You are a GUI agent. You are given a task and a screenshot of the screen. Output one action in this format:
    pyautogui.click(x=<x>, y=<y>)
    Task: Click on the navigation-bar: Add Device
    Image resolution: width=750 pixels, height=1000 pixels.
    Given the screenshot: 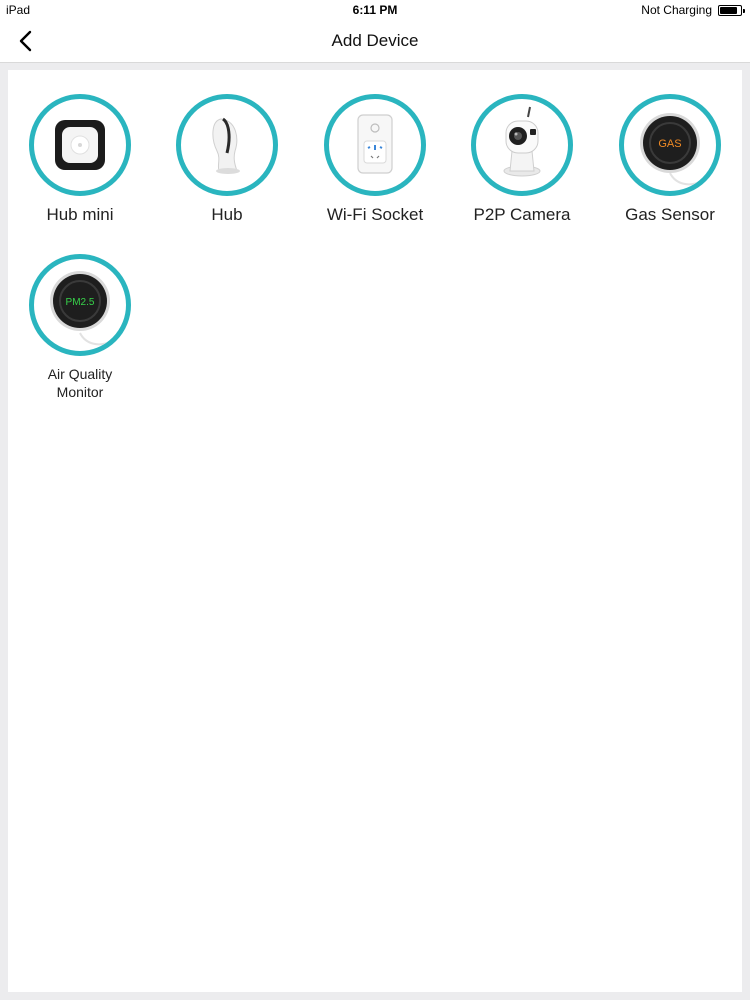 What is the action you would take?
    pyautogui.click(x=375, y=41)
    